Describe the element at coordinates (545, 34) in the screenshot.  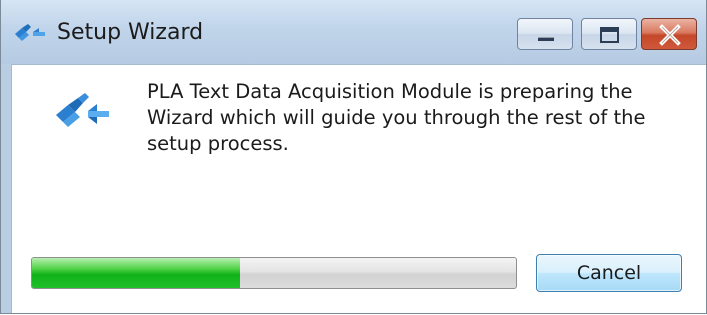
I see `minimize-button` at that location.